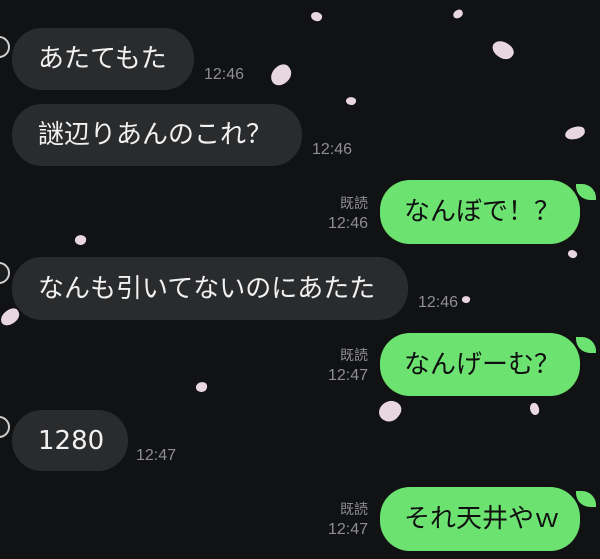 The height and width of the screenshot is (559, 600). I want to click on message-text: なんも引いてないのにあたた, so click(207, 288).